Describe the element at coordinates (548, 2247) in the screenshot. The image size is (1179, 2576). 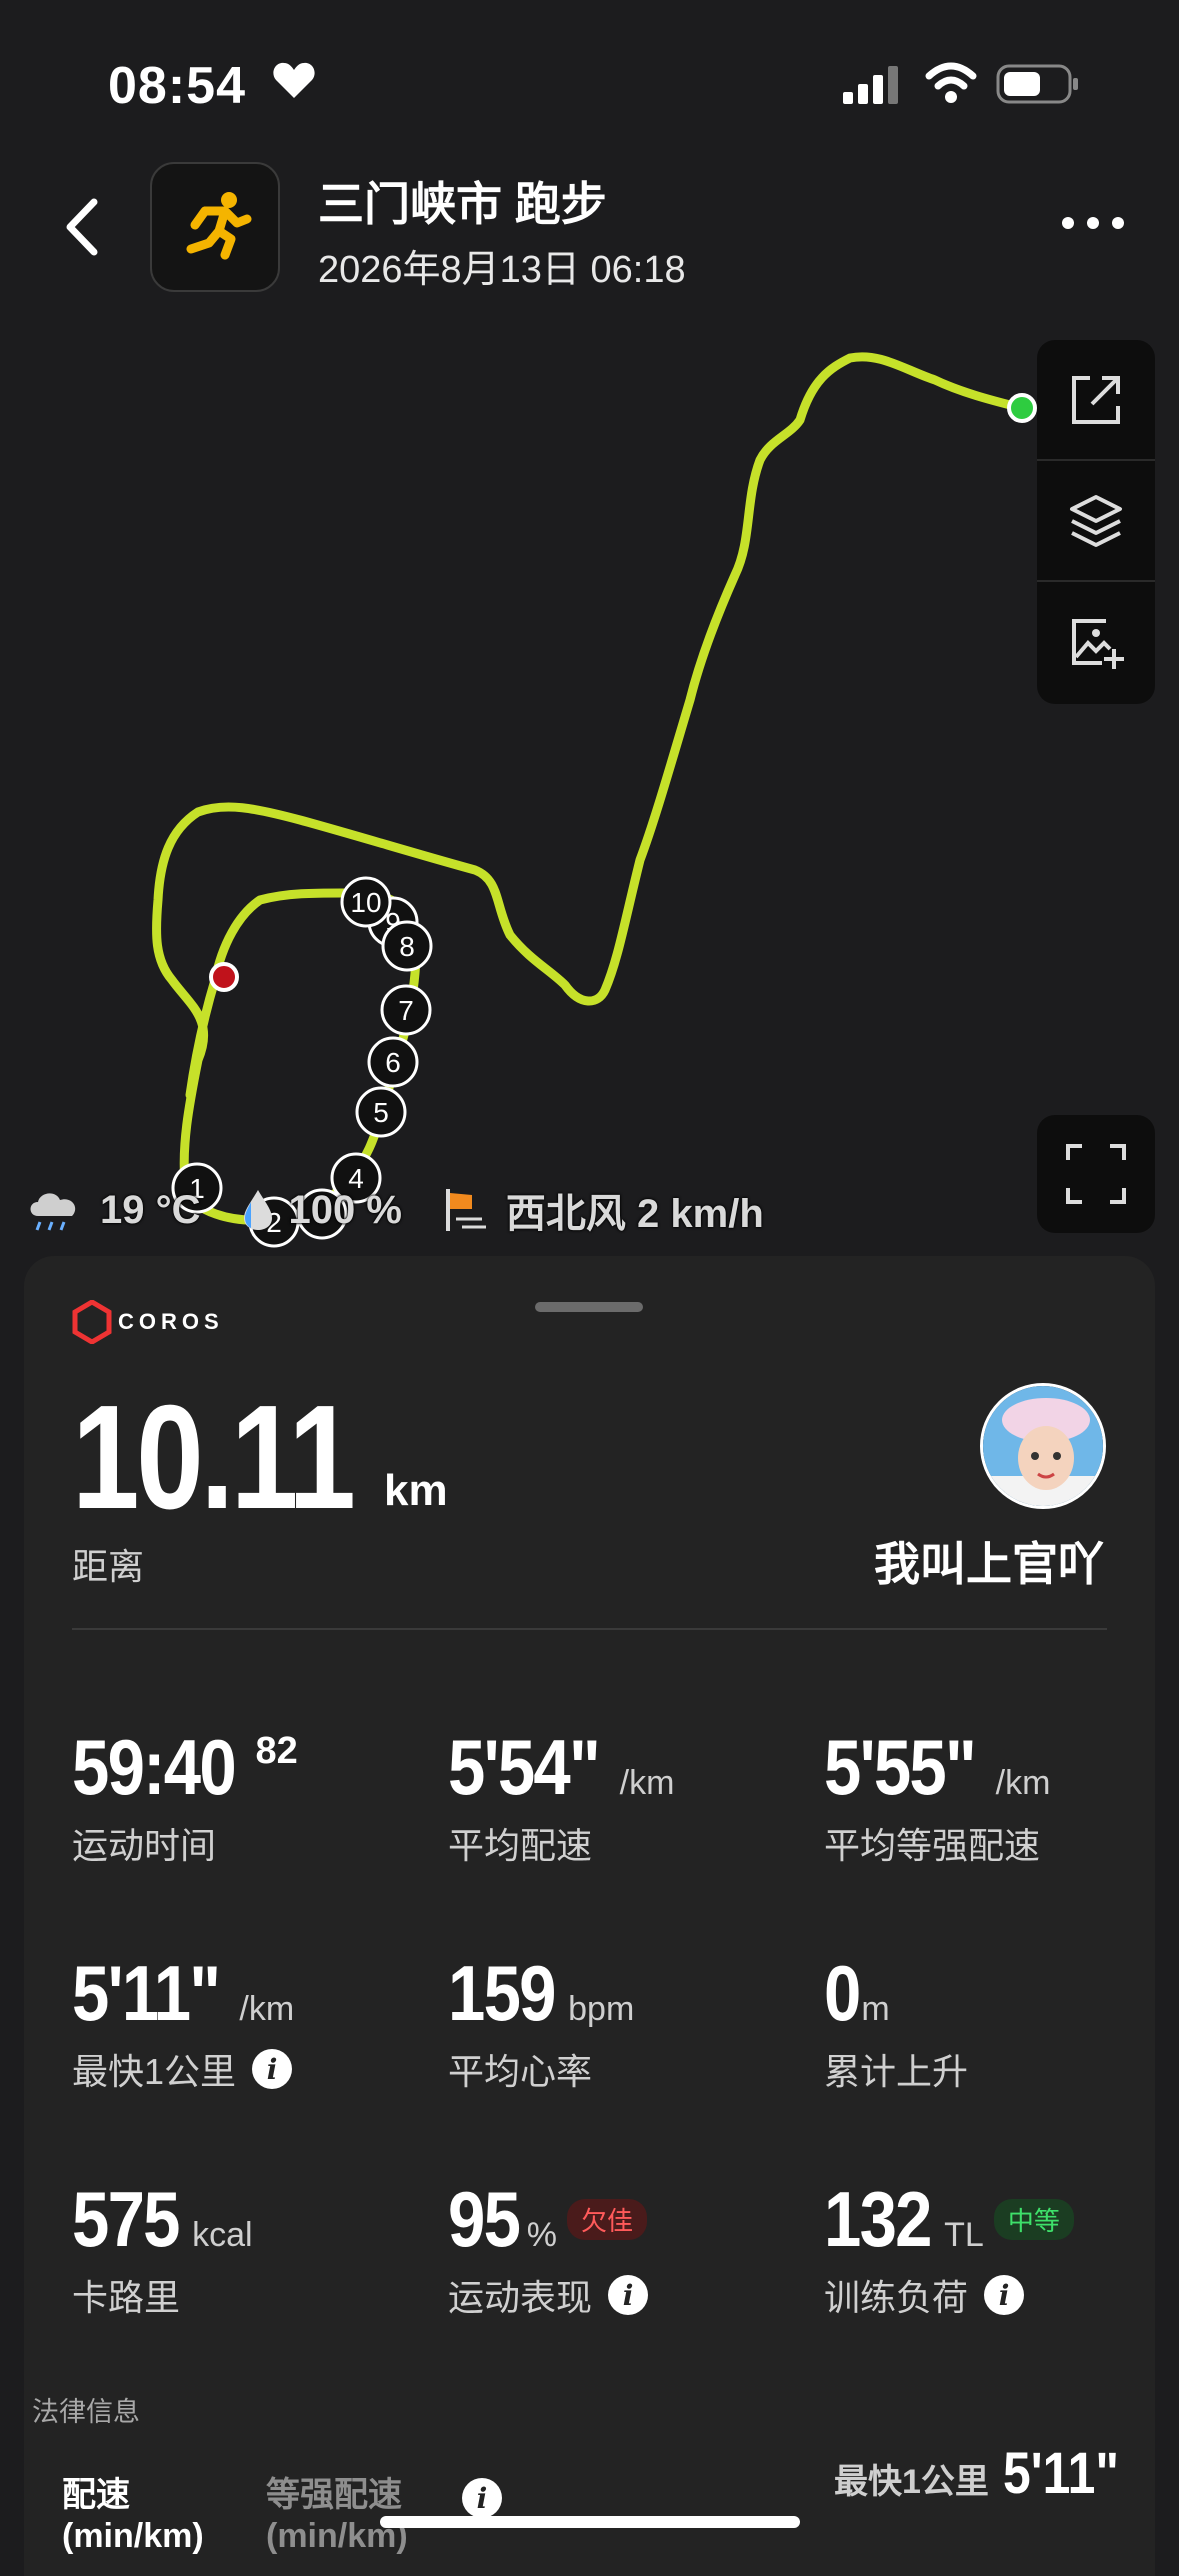
I see `stat-performance: 95% 欠佳 运动表现 i` at that location.